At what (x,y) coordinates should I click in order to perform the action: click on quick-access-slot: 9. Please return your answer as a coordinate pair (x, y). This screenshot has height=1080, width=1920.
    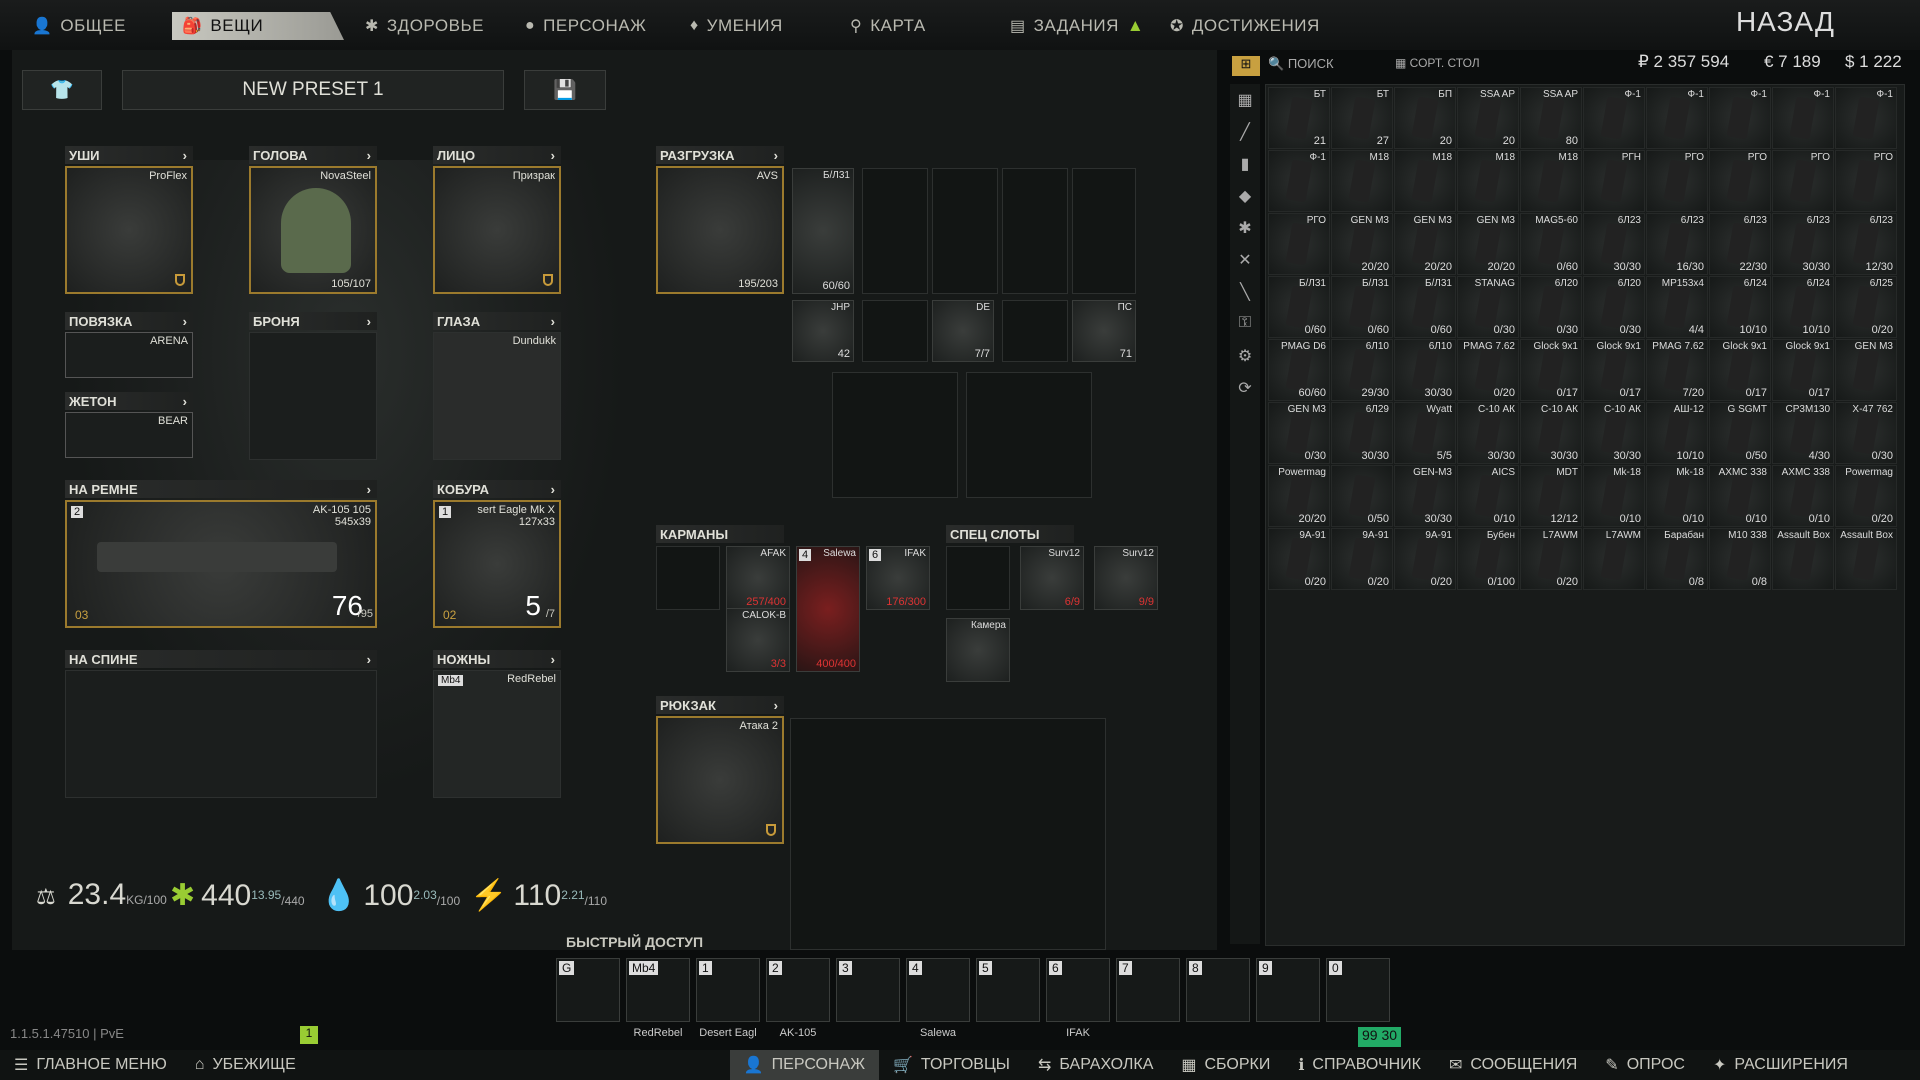
    Looking at the image, I should click on (1288, 990).